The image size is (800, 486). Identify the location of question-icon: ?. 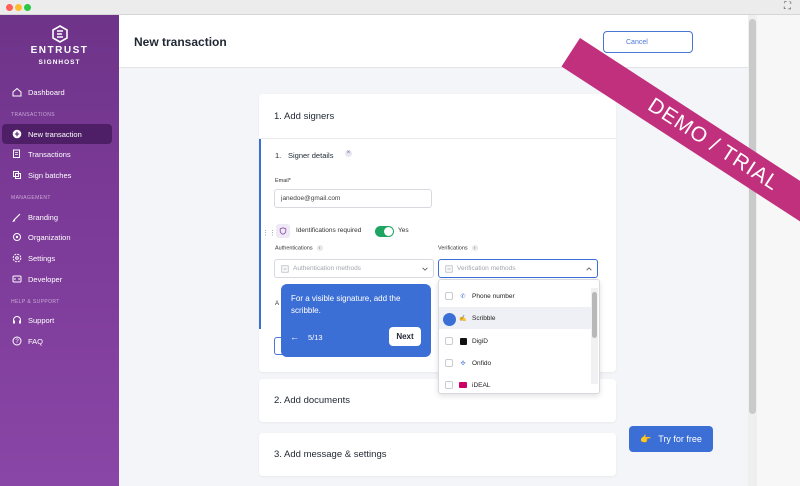
(17, 341).